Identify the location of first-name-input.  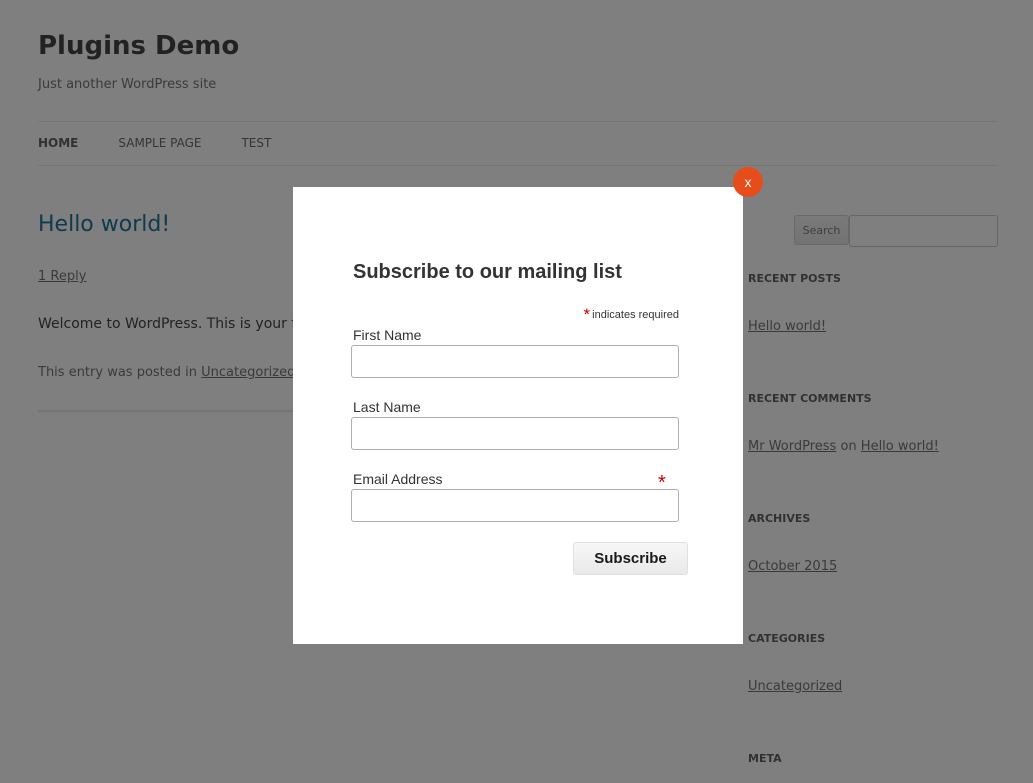
(515, 361).